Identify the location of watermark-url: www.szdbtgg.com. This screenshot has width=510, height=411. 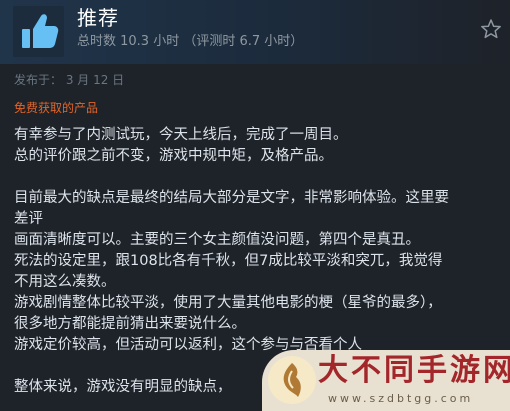
(401, 398).